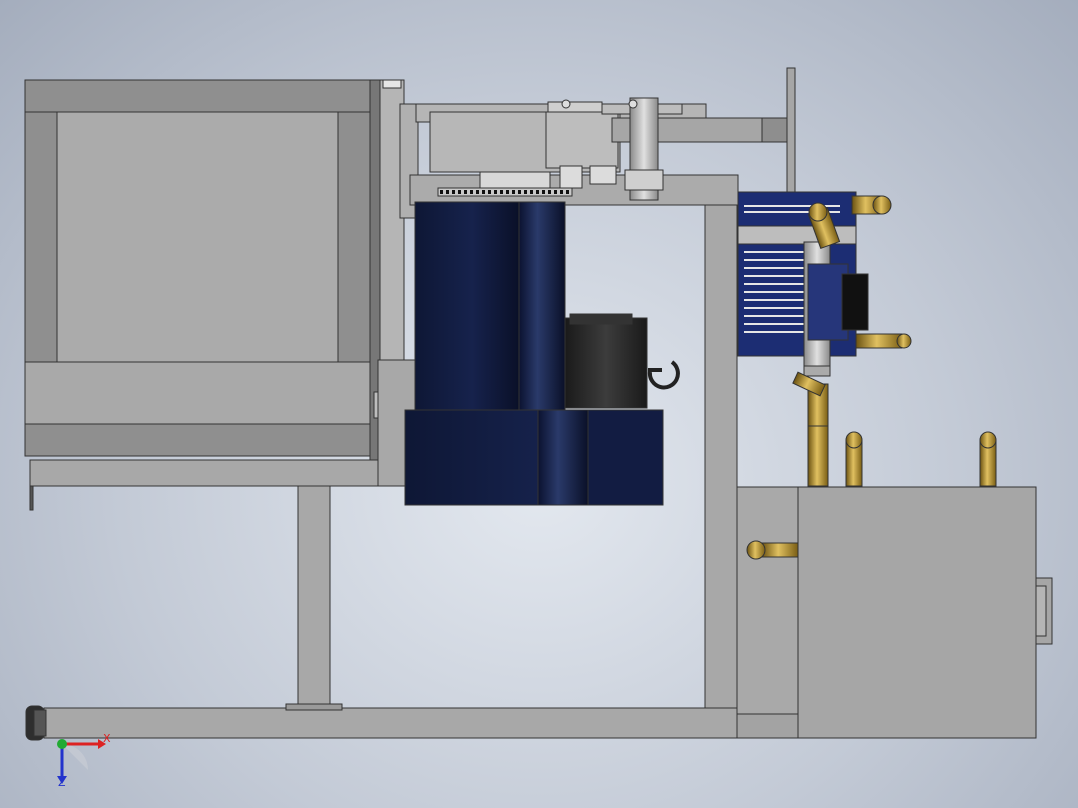 This screenshot has height=808, width=1078. Describe the element at coordinates (62, 782) in the screenshot. I see `z-axis-label: Z` at that location.